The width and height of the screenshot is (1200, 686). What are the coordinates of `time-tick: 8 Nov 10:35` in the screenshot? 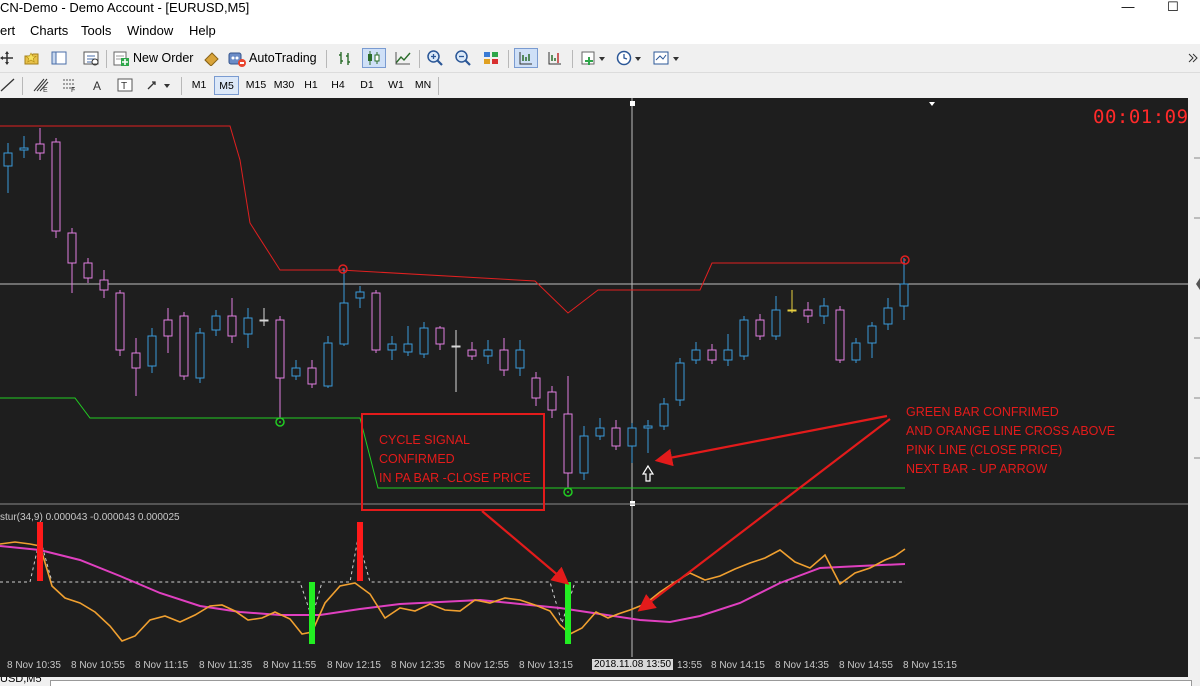 It's located at (34, 665).